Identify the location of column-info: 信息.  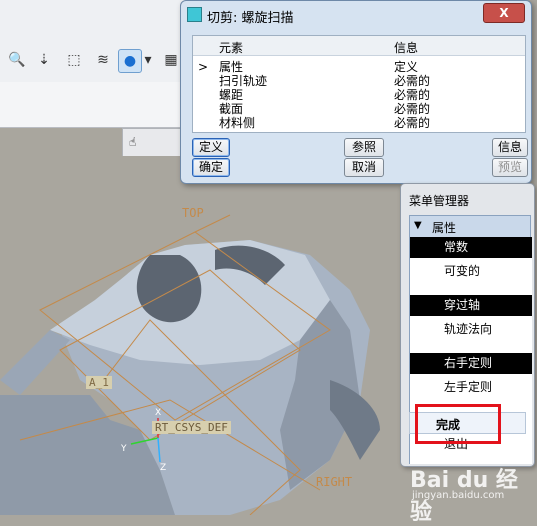
(406, 48).